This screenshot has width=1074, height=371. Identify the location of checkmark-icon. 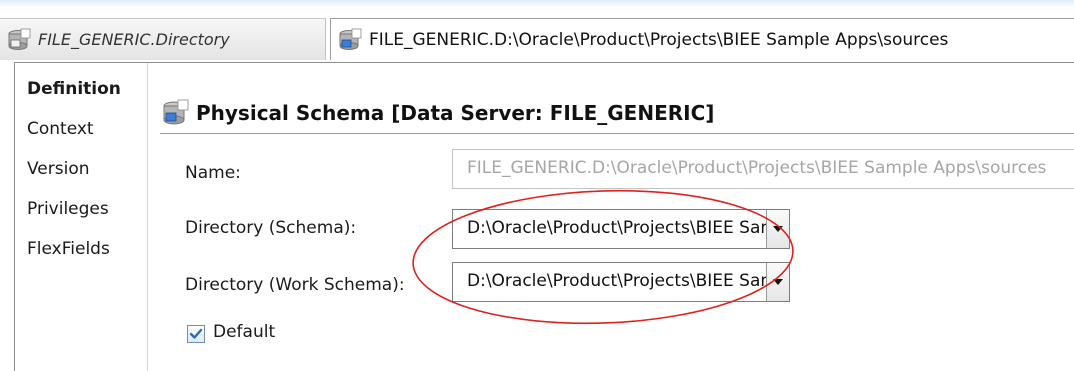
(196, 333).